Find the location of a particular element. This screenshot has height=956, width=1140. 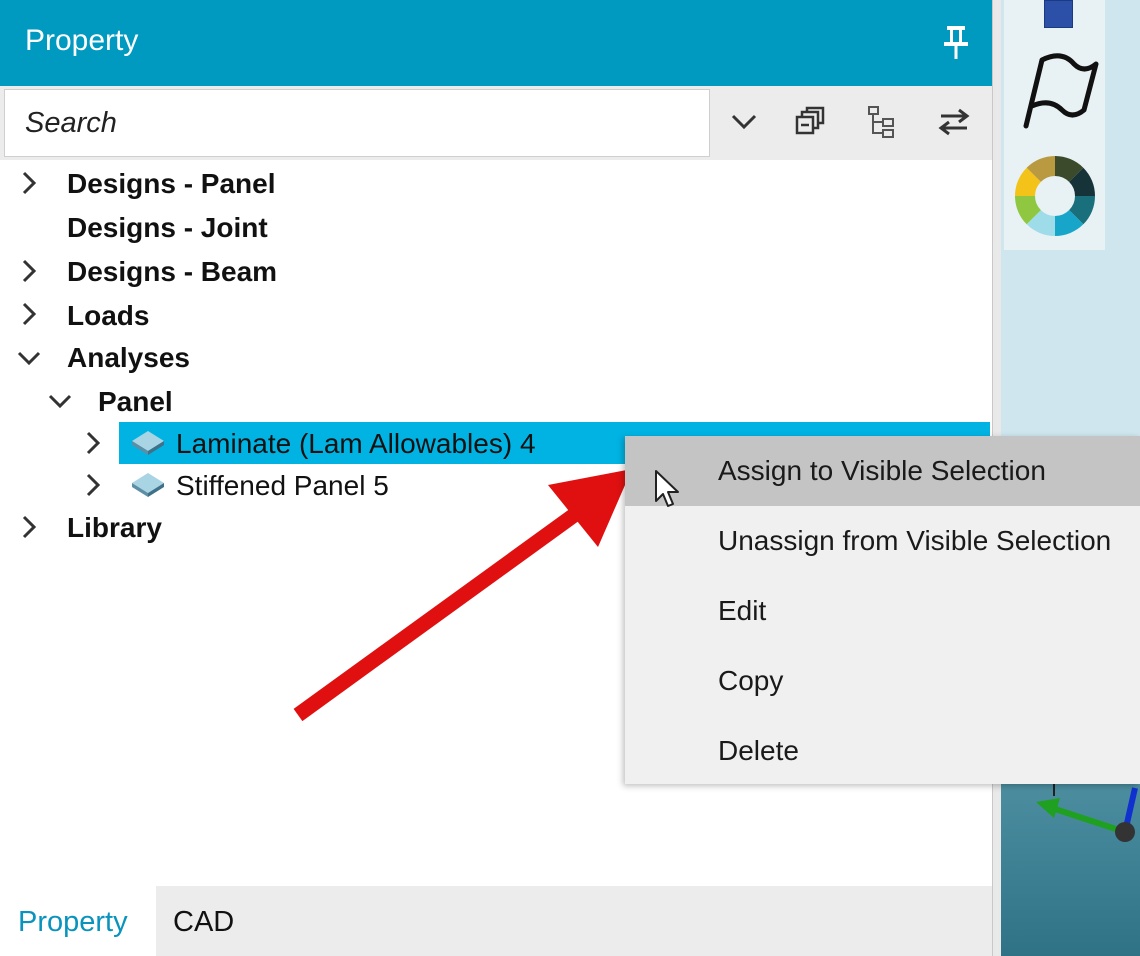

display-mode-icon is located at coordinates (1058, 14).